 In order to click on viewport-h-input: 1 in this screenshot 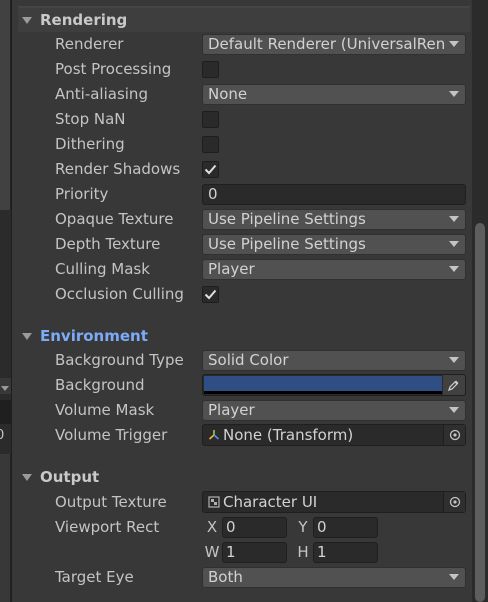, I will do `click(345, 552)`.